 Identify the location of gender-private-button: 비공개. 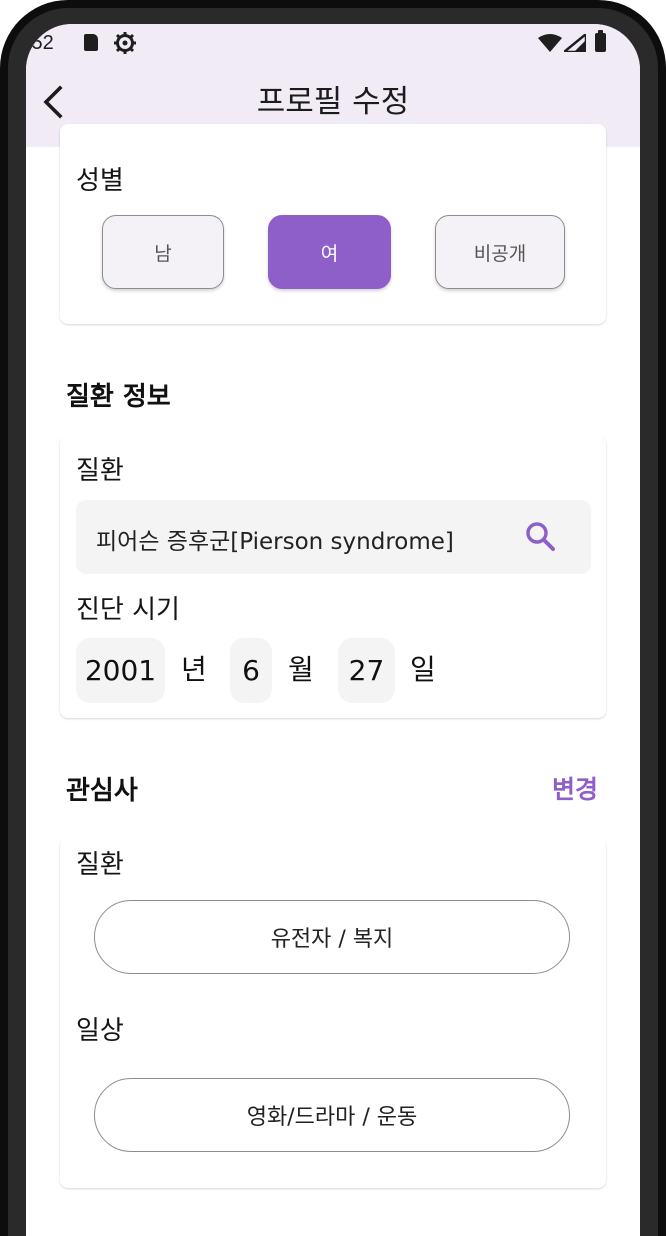
(500, 252).